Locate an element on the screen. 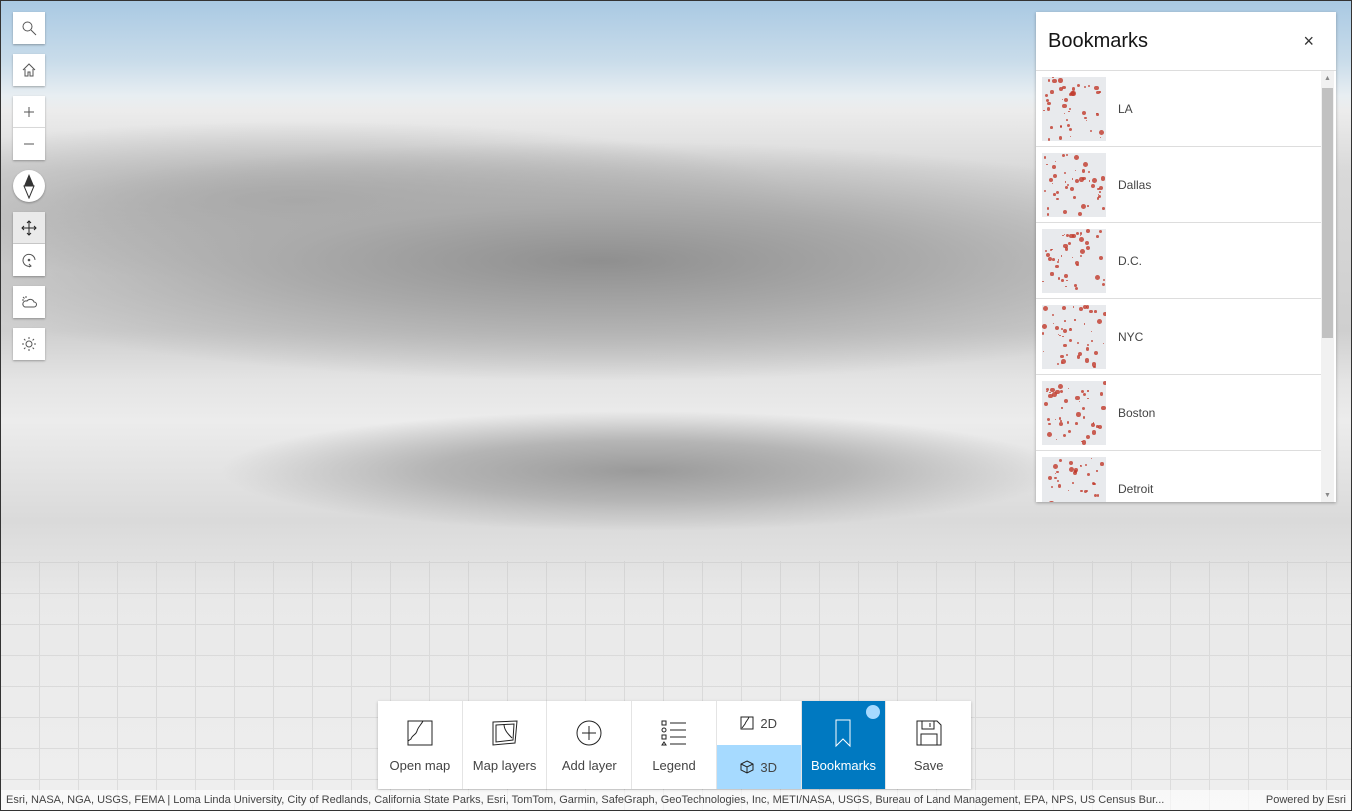 This screenshot has height=811, width=1352. bookmark-item: Boston is located at coordinates (1178, 413).